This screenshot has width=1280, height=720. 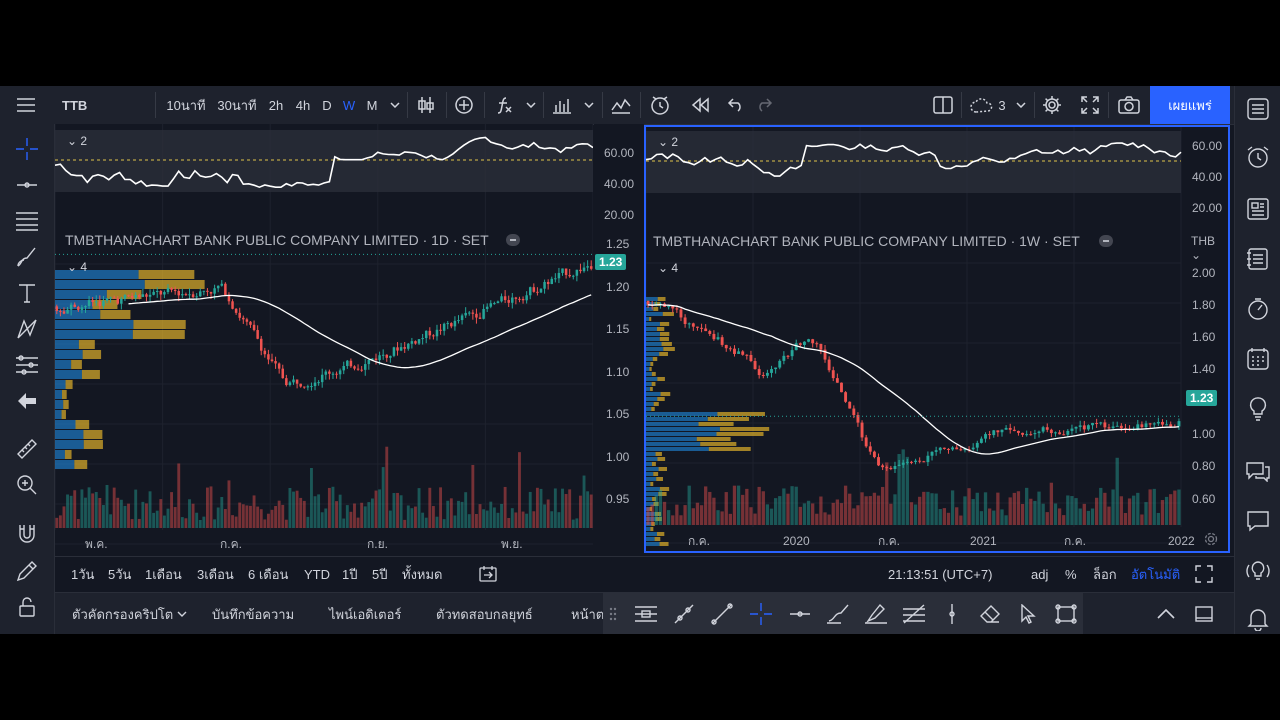 What do you see at coordinates (1258, 619) in the screenshot?
I see `bell-icon` at bounding box center [1258, 619].